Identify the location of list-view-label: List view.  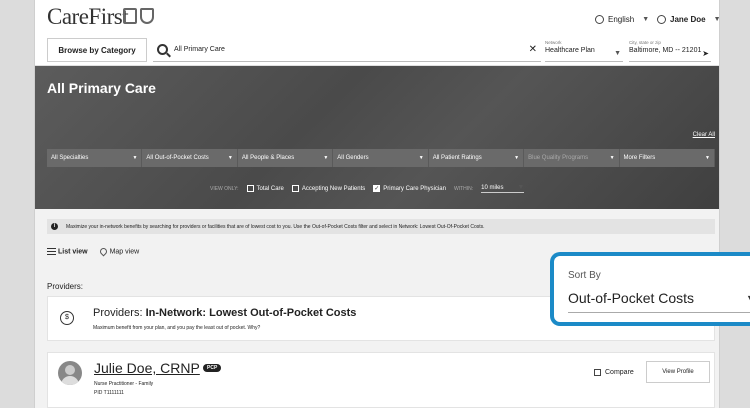
(73, 252).